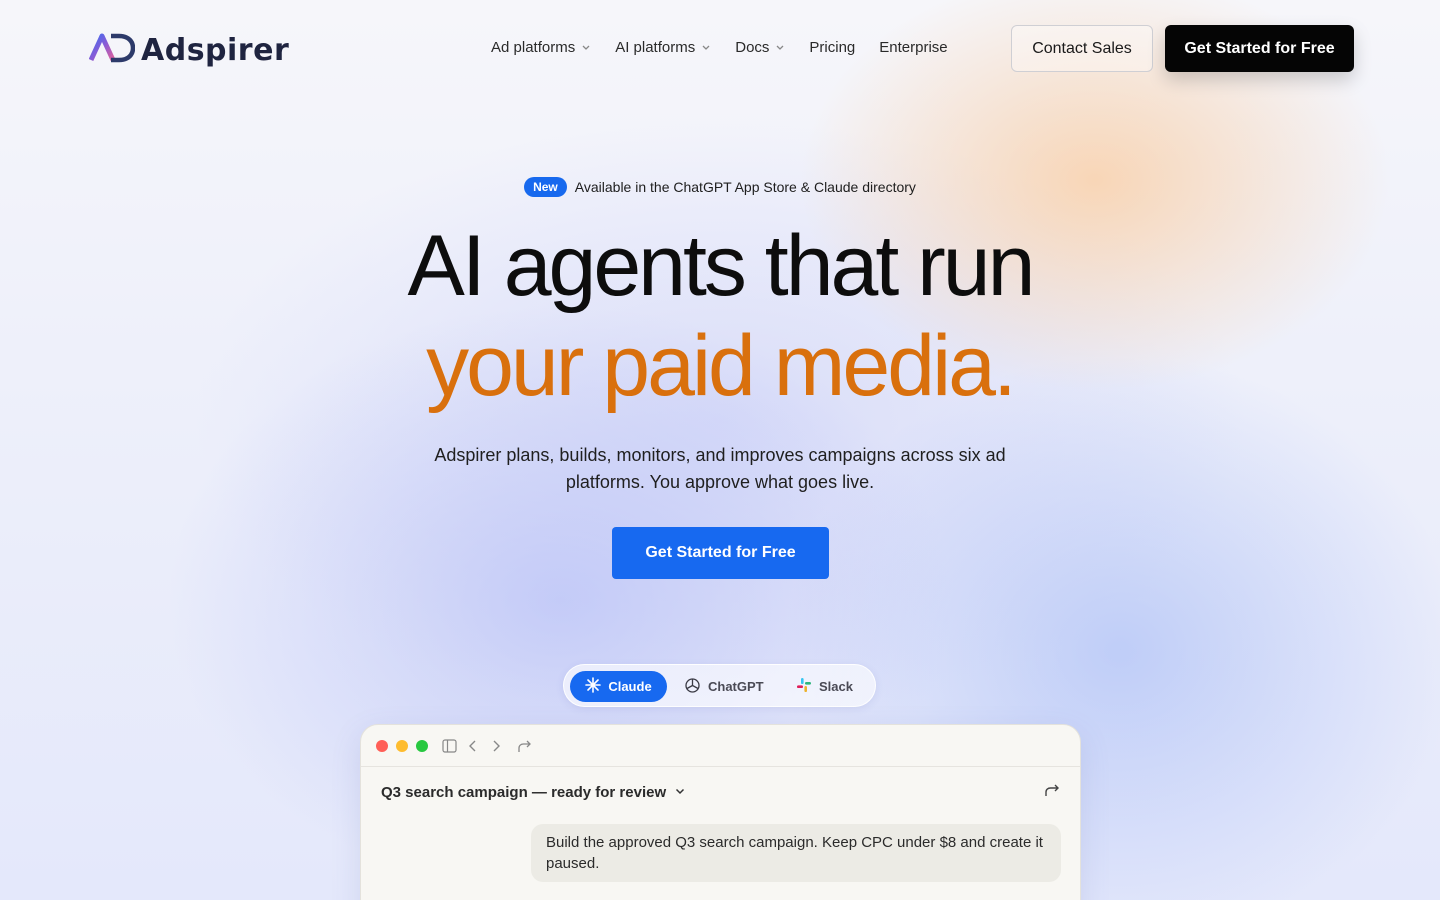  What do you see at coordinates (473, 746) in the screenshot?
I see `back-arrow-icon` at bounding box center [473, 746].